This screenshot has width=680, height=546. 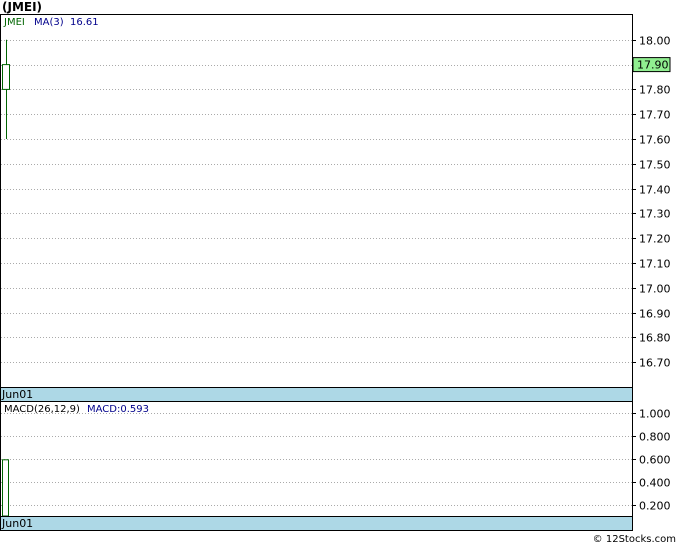 What do you see at coordinates (655, 289) in the screenshot?
I see `price-tick-label: 17.00` at bounding box center [655, 289].